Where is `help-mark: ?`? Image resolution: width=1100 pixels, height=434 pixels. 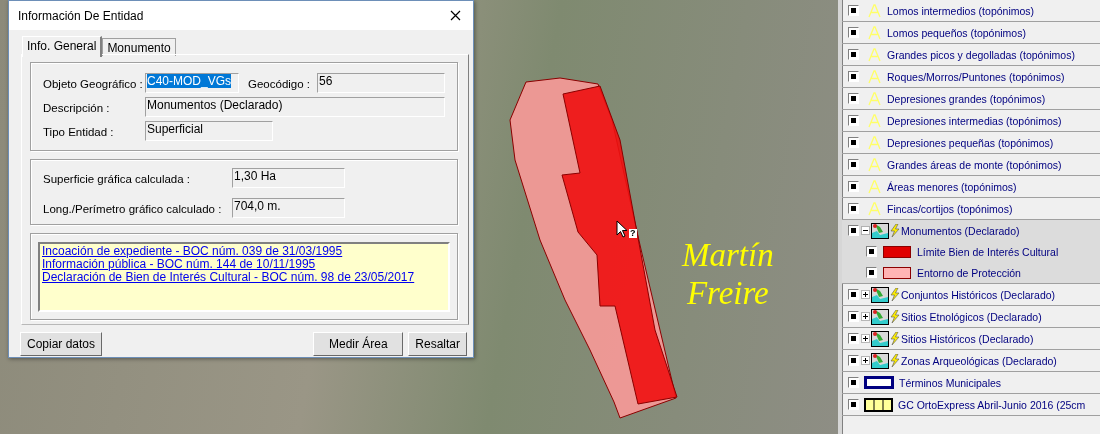
help-mark: ? is located at coordinates (633, 233).